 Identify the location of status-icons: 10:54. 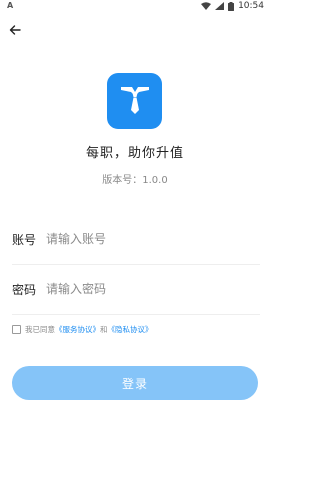
(232, 6).